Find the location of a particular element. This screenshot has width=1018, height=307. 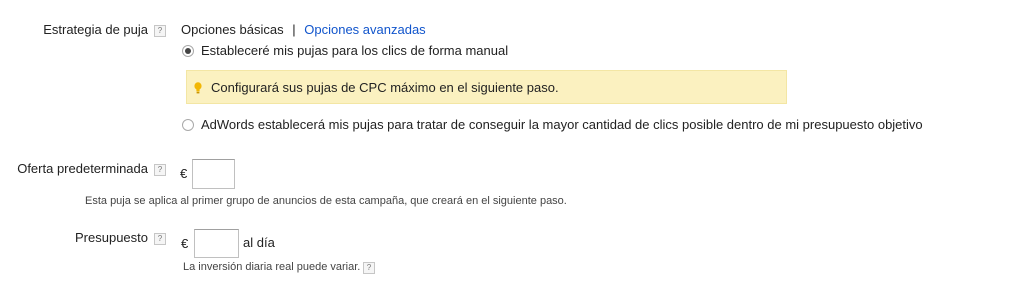

options-toggle: Opciones básicas | Opciones avanzadas is located at coordinates (303, 29).